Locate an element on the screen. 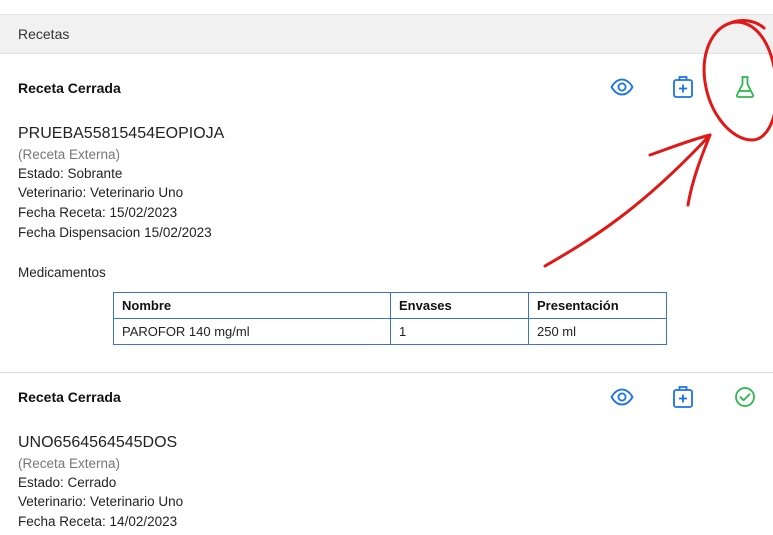  receta-estado: Estado: Cerrado is located at coordinates (67, 482).